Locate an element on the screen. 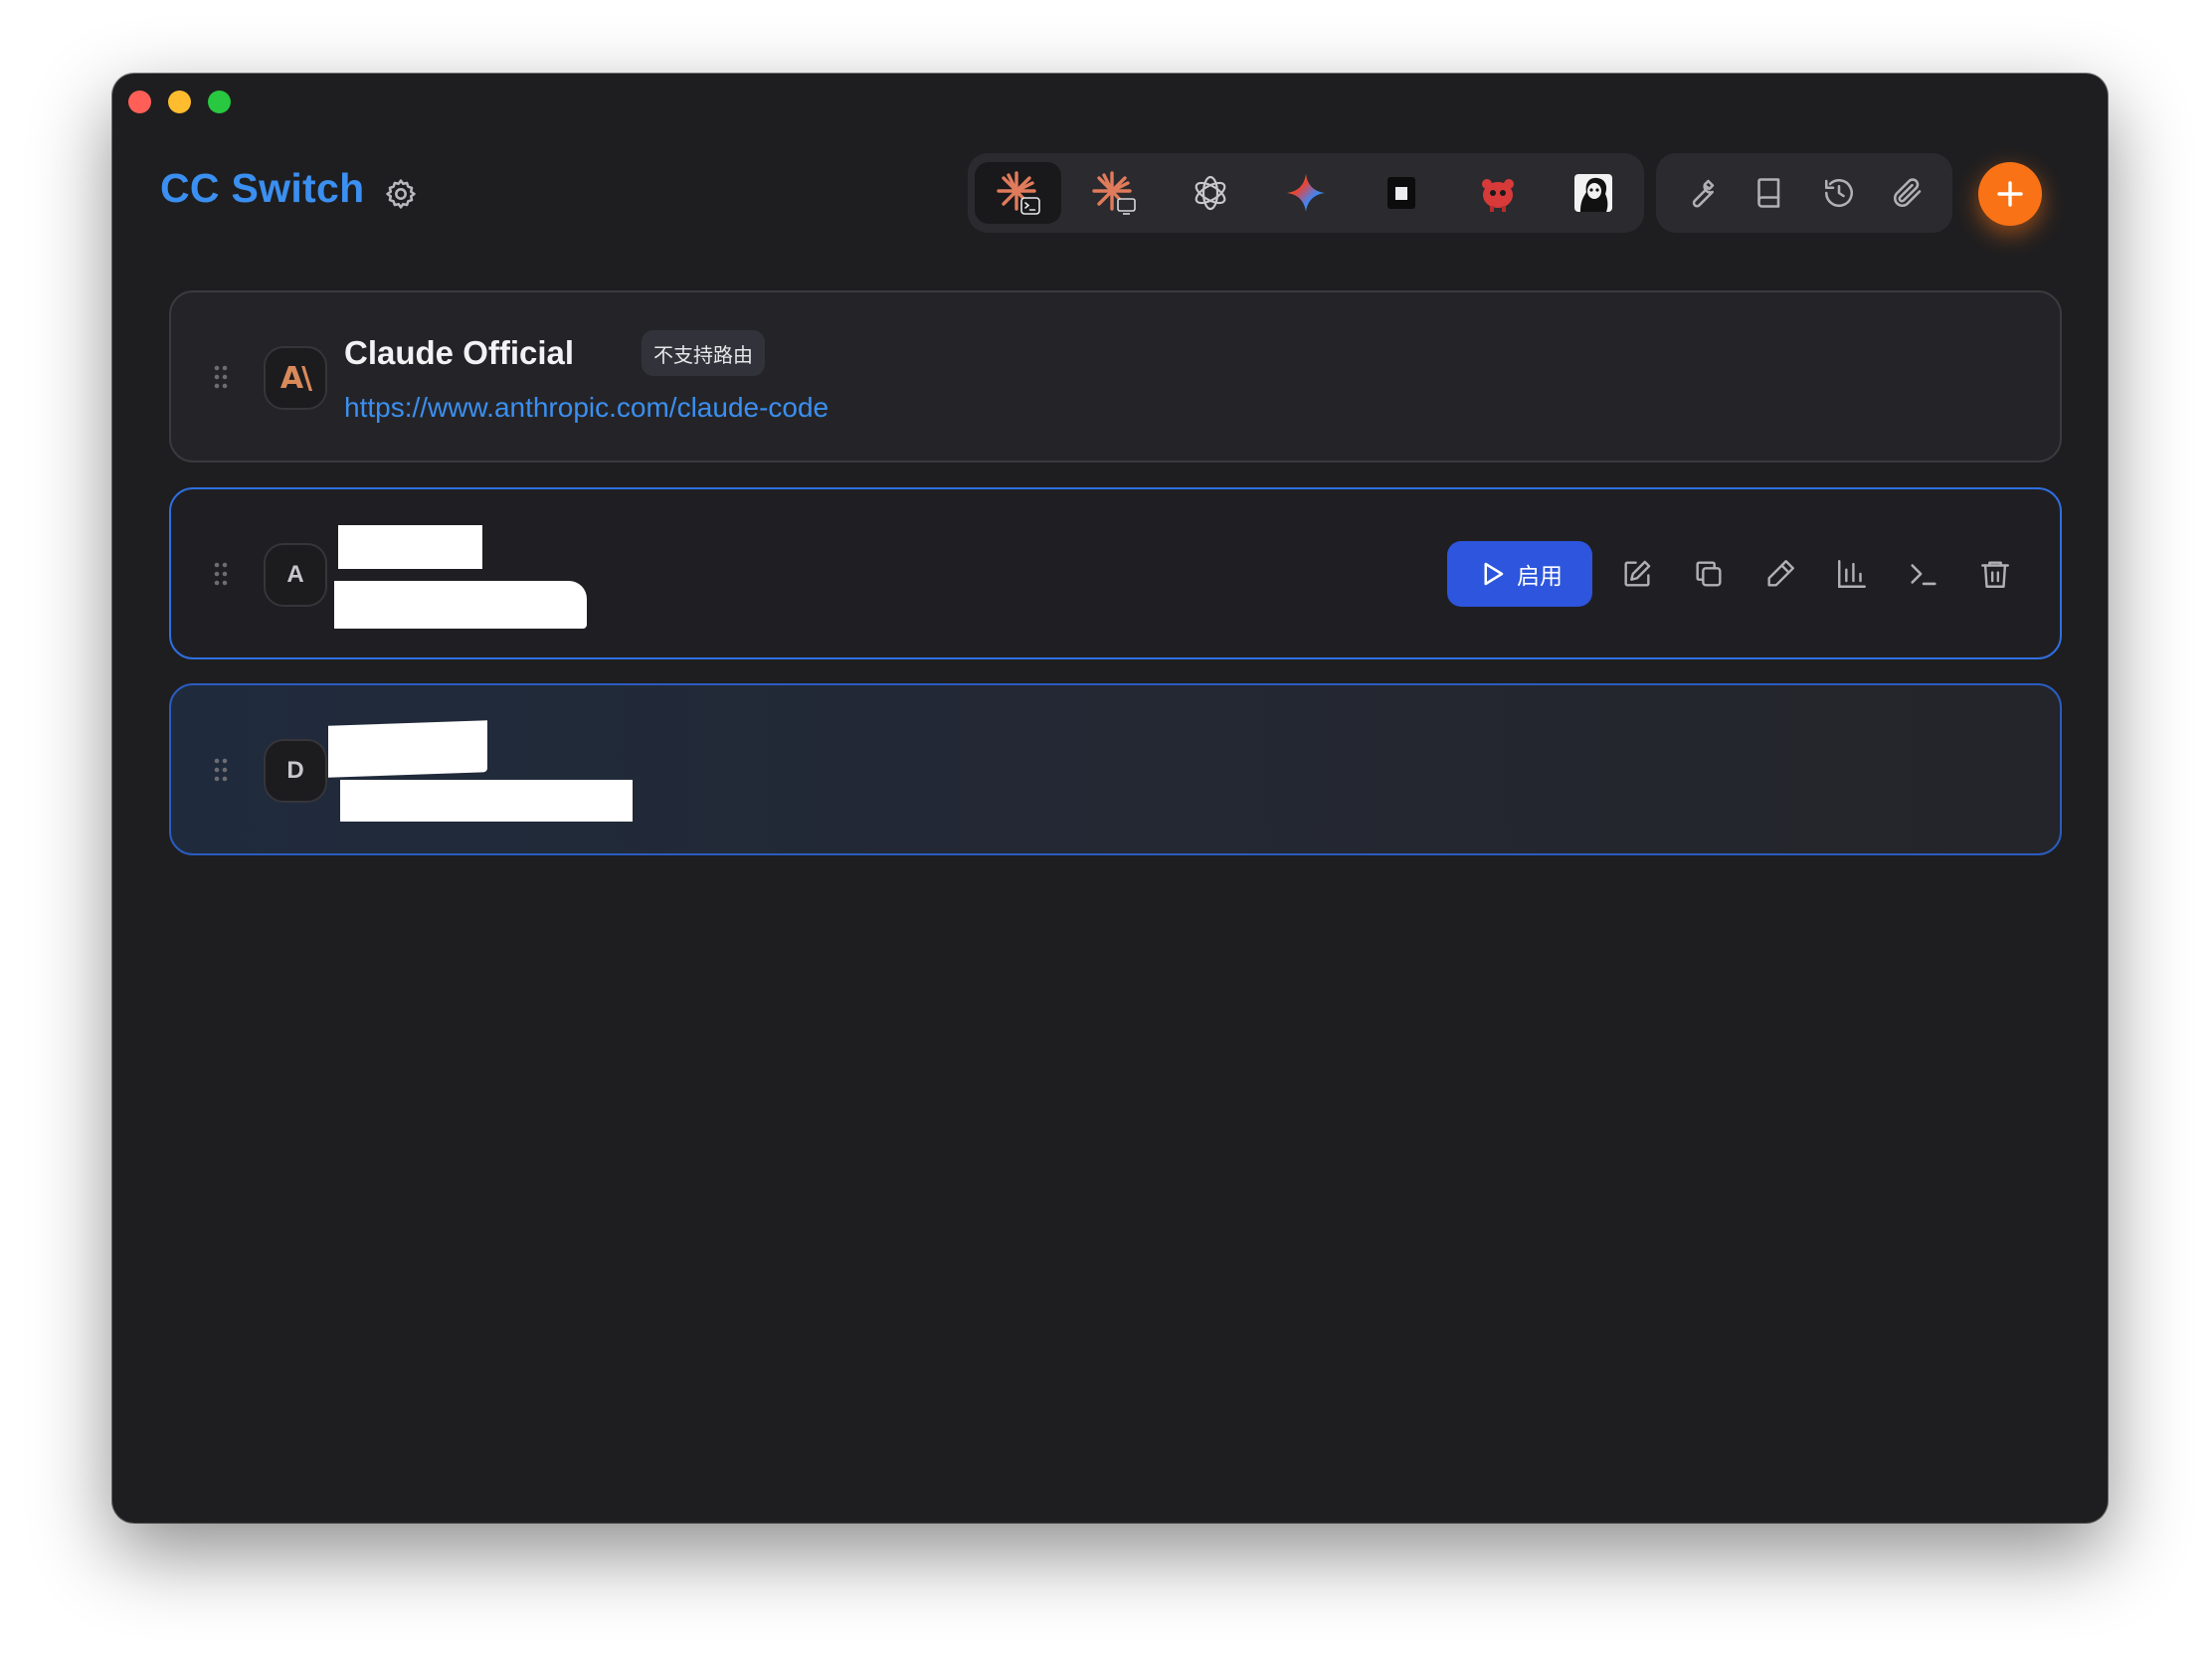 This screenshot has width=2212, height=1667. paperclip-icon is located at coordinates (1908, 193).